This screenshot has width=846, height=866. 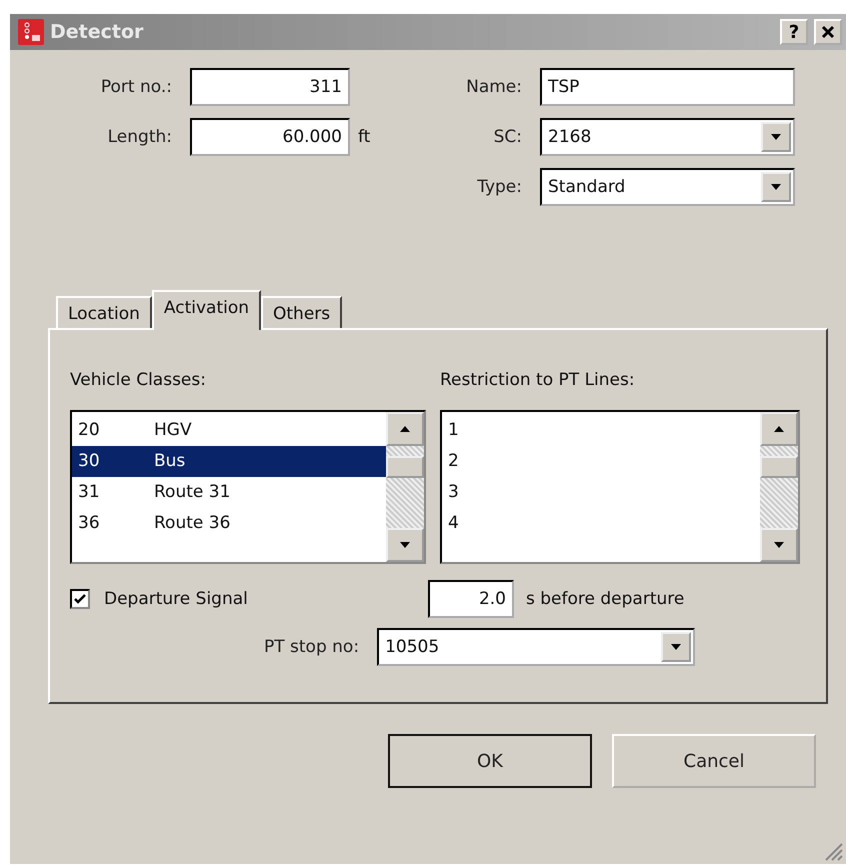 I want to click on close-button, so click(x=828, y=32).